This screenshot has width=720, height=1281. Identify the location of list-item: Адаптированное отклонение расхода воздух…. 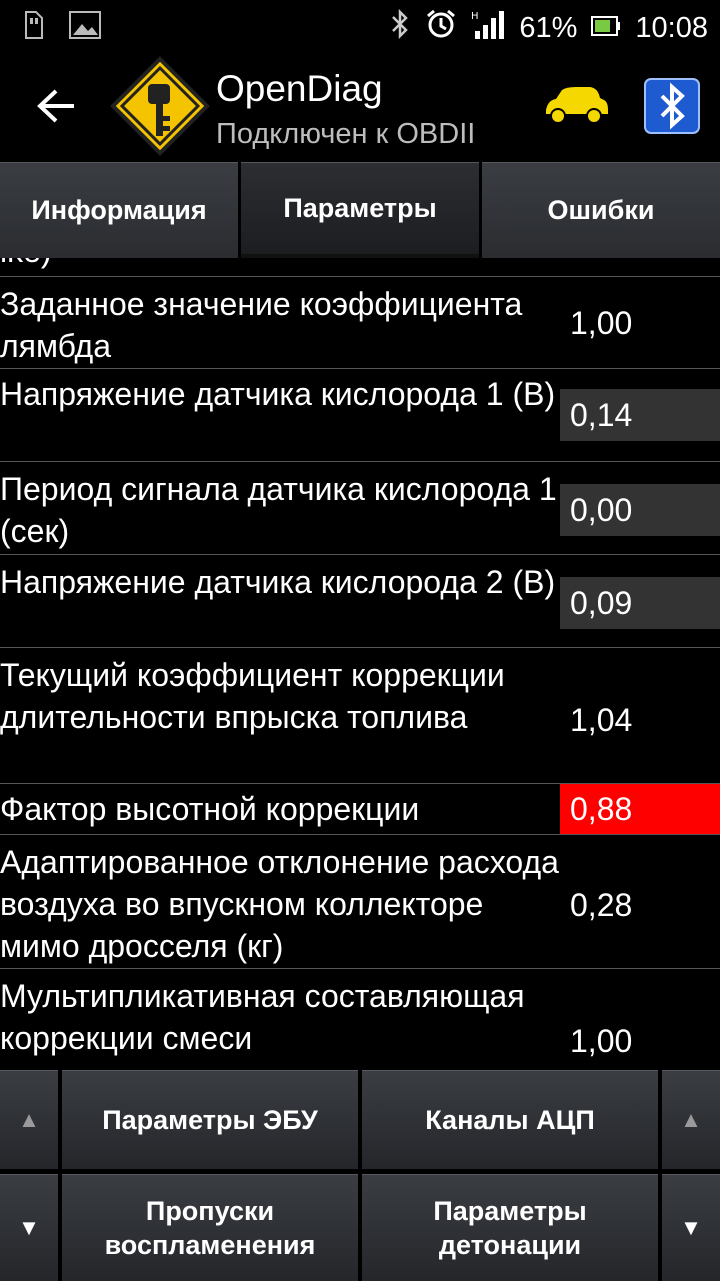
(360, 901).